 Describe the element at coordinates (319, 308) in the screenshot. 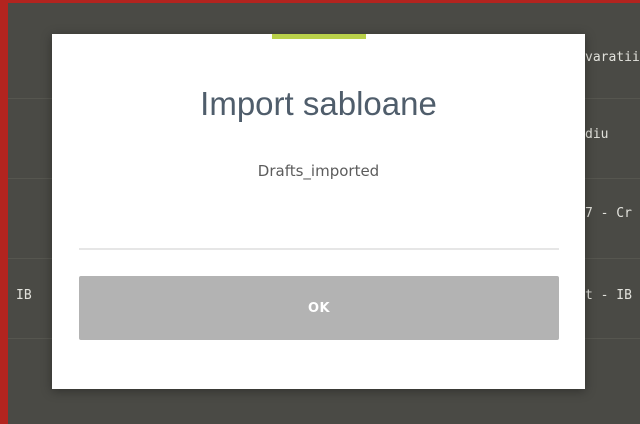

I see `ok-button: OK` at that location.